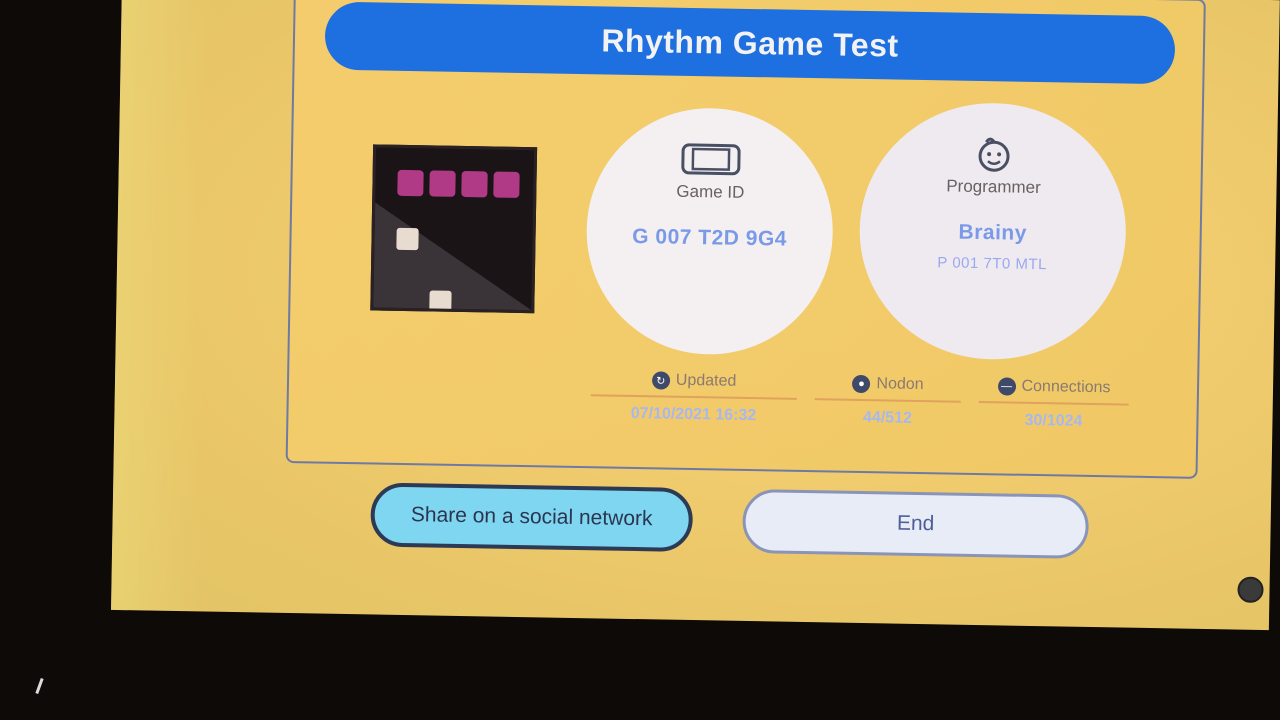 This screenshot has width=1280, height=720. I want to click on minus-circle-icon: —, so click(1006, 386).